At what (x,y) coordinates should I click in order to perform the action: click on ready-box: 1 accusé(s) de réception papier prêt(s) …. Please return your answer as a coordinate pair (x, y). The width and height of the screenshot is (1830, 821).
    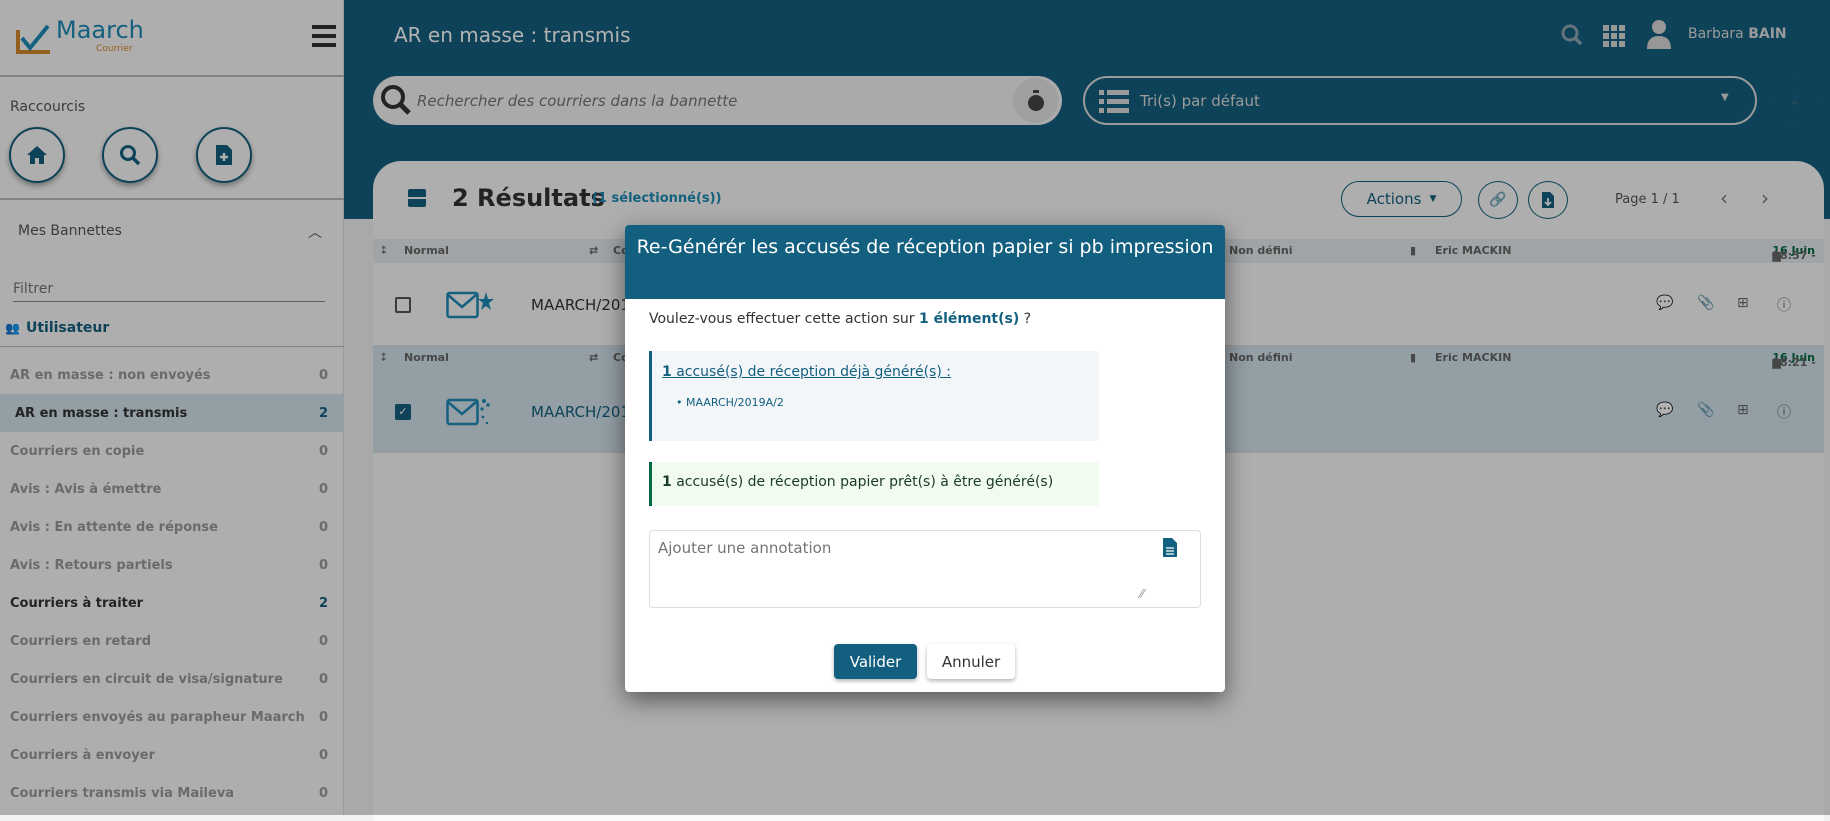
    Looking at the image, I should click on (874, 484).